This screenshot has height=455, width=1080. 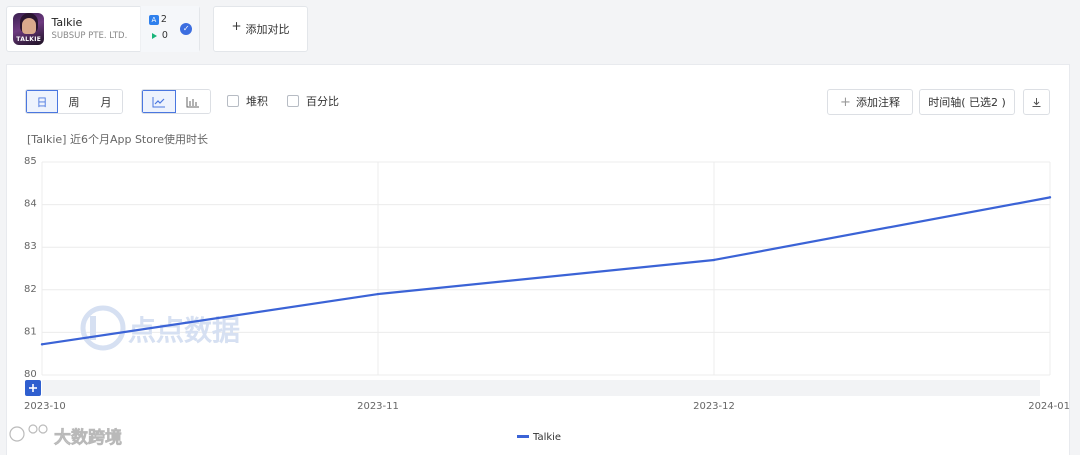 I want to click on y-tick-label: 85, so click(x=30, y=161).